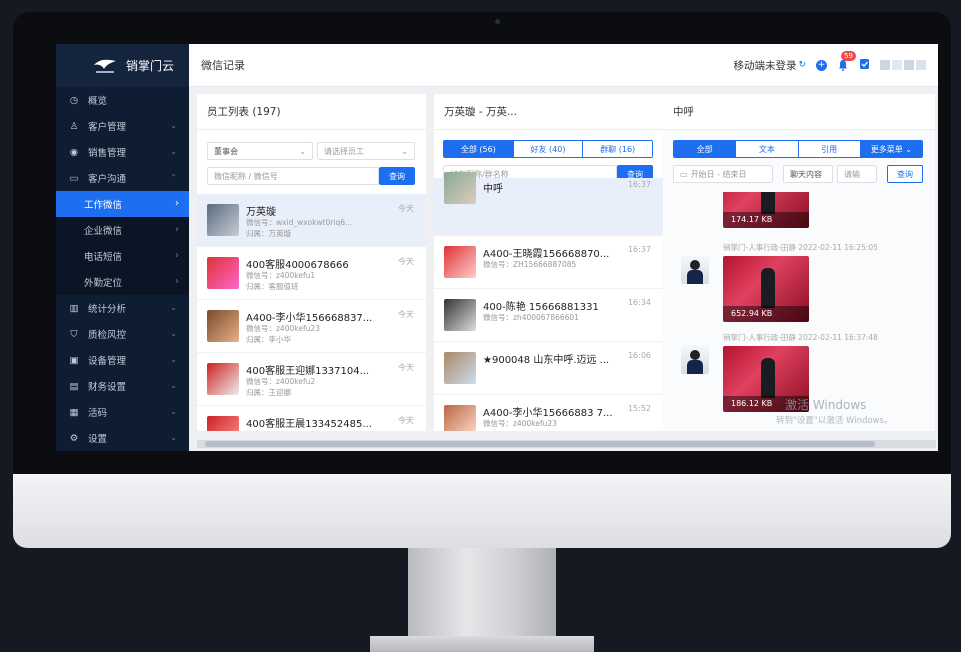 The image size is (961, 652). Describe the element at coordinates (397, 176) in the screenshot. I see `employee-search-button: 查询` at that location.